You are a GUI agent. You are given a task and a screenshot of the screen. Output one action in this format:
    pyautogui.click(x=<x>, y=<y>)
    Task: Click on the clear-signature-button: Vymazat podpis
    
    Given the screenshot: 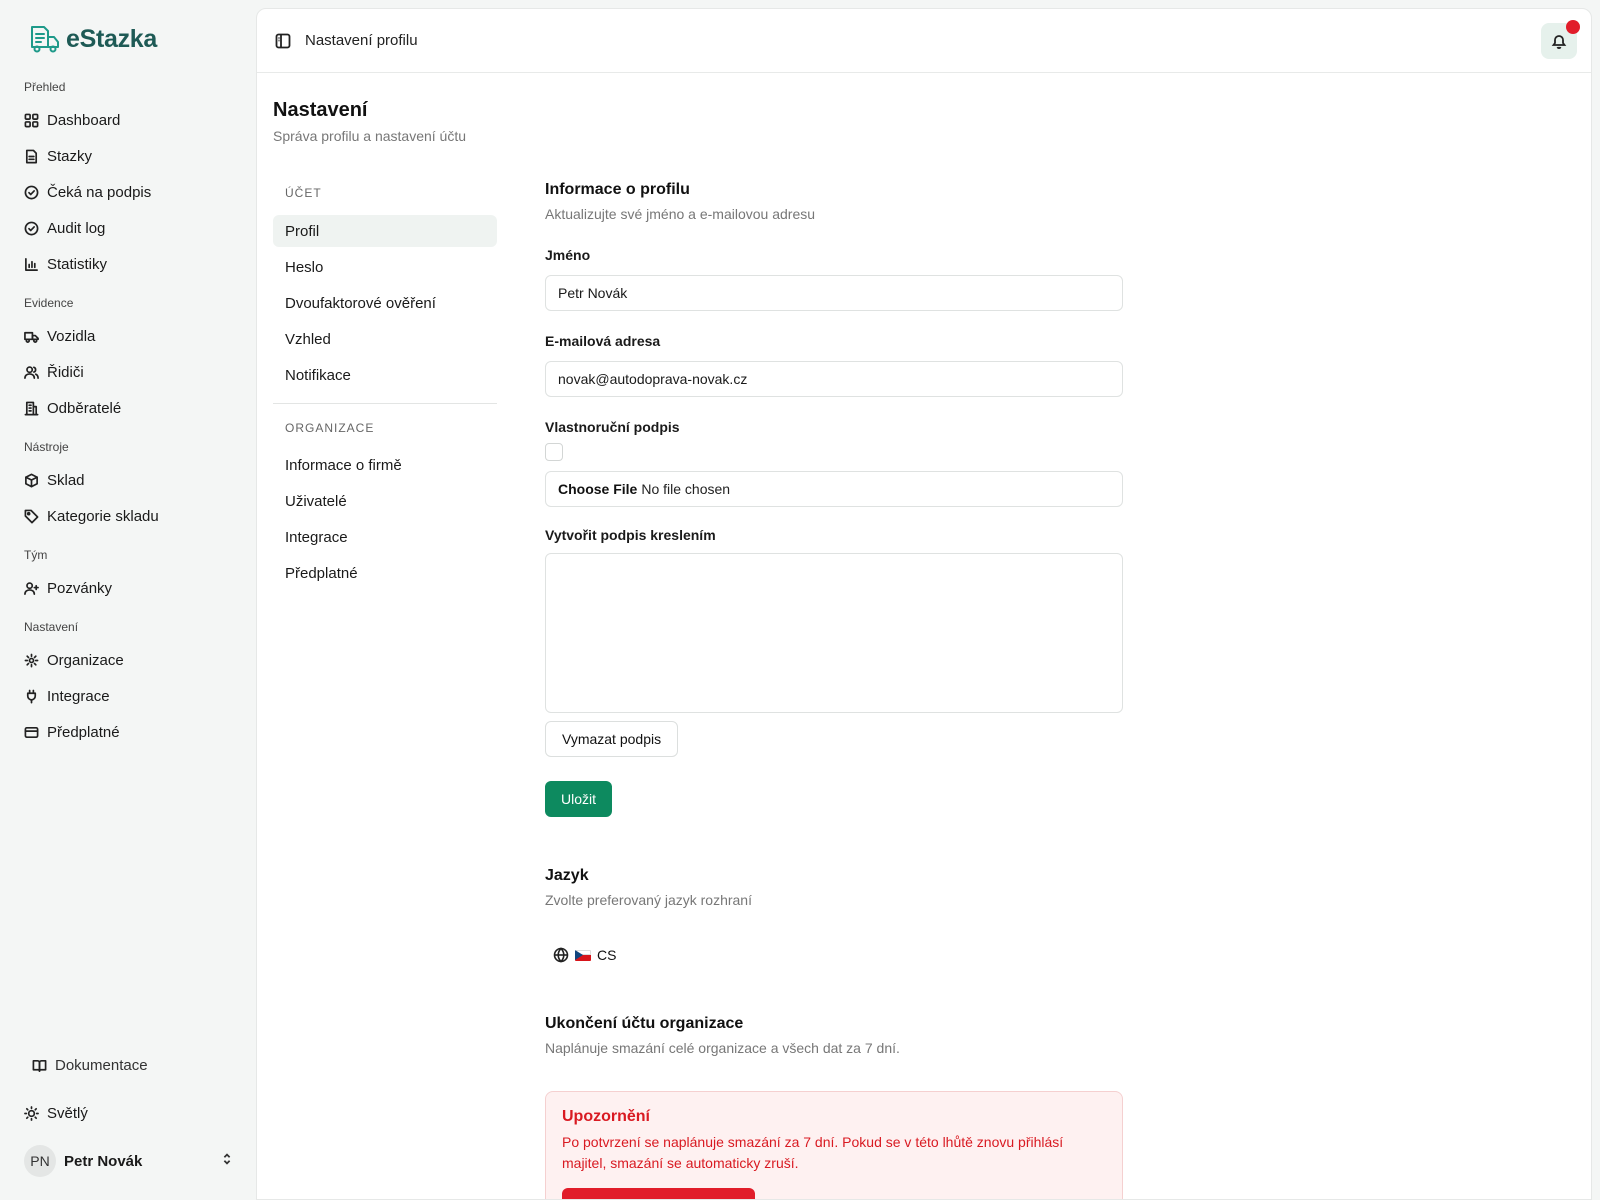 What is the action you would take?
    pyautogui.click(x=612, y=739)
    